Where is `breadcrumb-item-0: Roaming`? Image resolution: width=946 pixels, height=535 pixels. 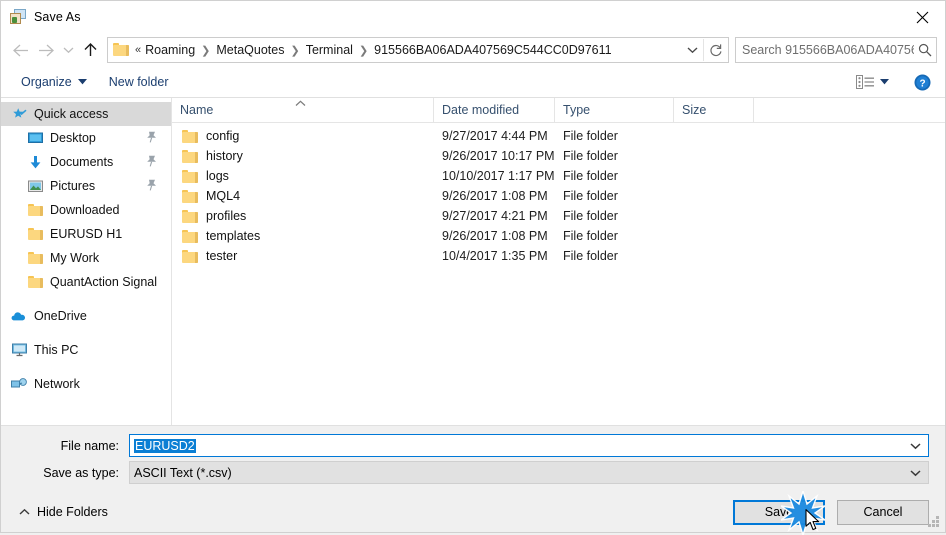 breadcrumb-item-0: Roaming is located at coordinates (170, 50).